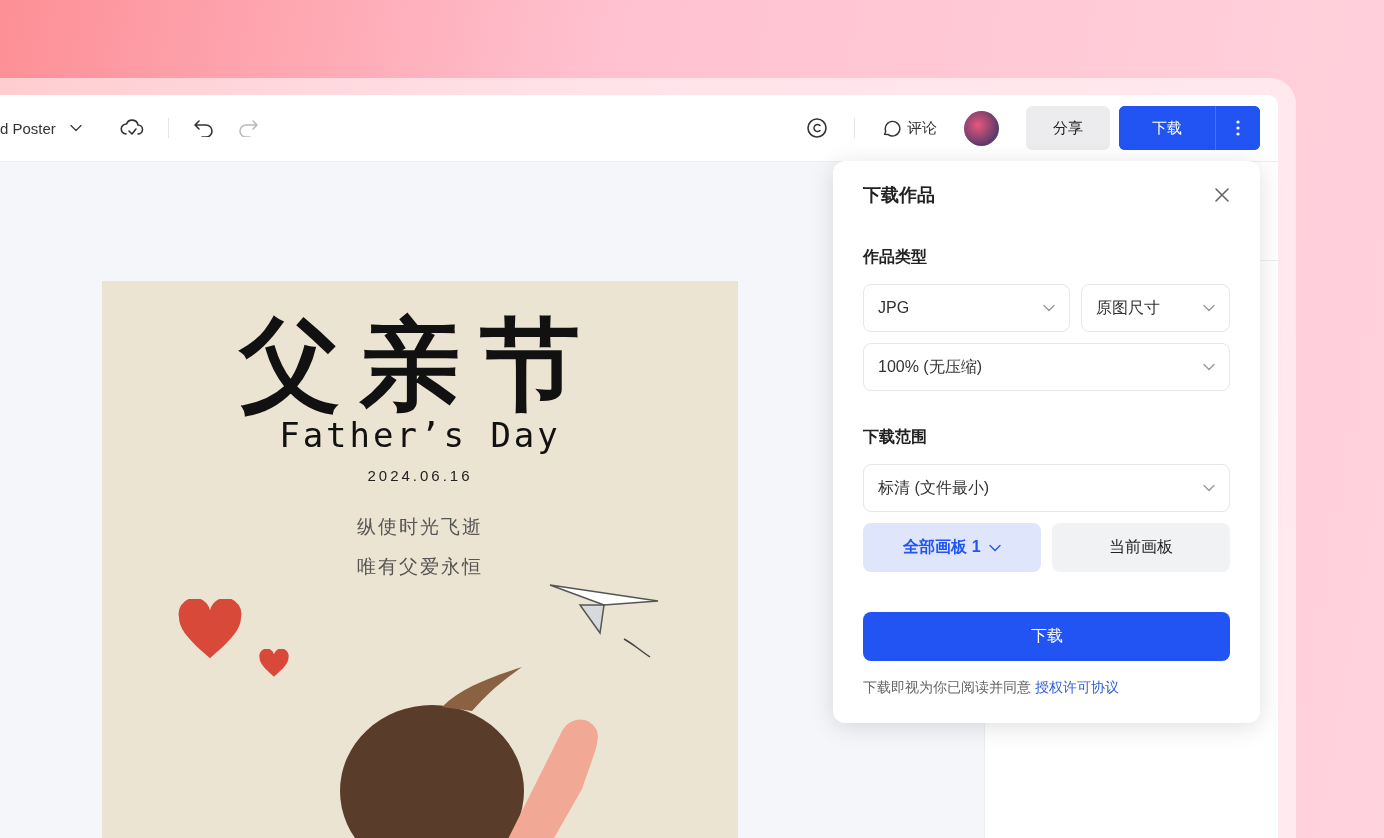 The height and width of the screenshot is (838, 1384). I want to click on license-link: 授权许可协议, so click(1076, 687).